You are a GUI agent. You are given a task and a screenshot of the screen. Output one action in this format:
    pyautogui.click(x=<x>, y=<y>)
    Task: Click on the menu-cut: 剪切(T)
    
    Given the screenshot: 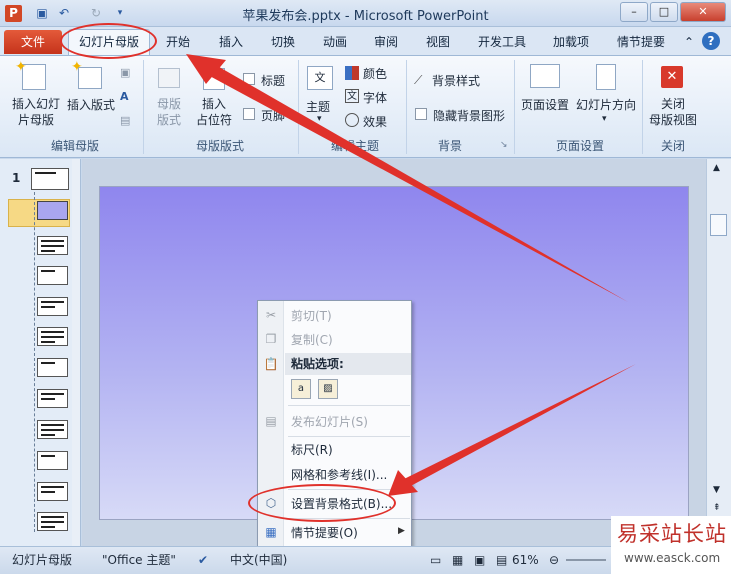 What is the action you would take?
    pyautogui.click(x=311, y=316)
    